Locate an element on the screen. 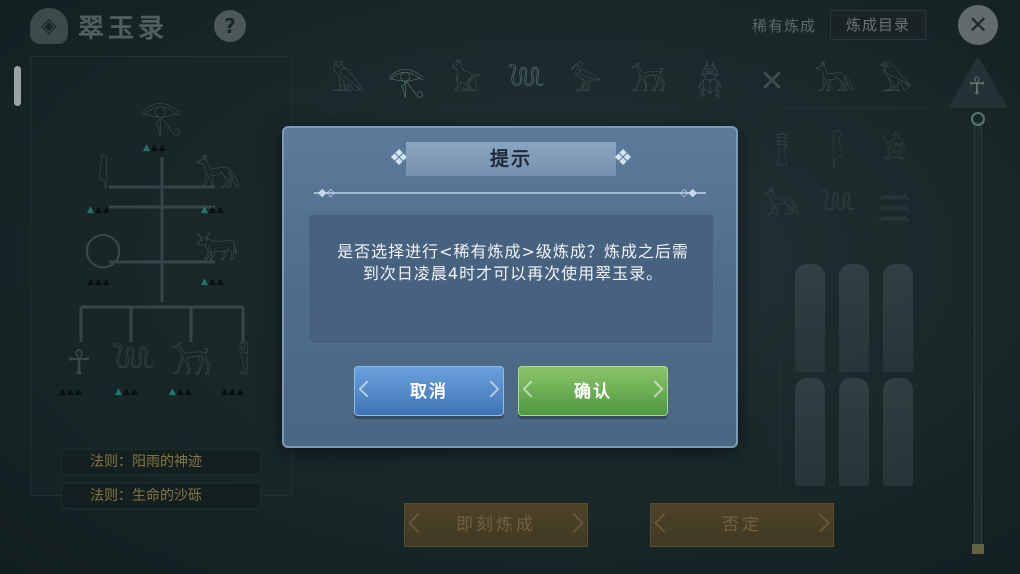 The height and width of the screenshot is (574, 1020). confirm-button-label: 确认 is located at coordinates (593, 392).